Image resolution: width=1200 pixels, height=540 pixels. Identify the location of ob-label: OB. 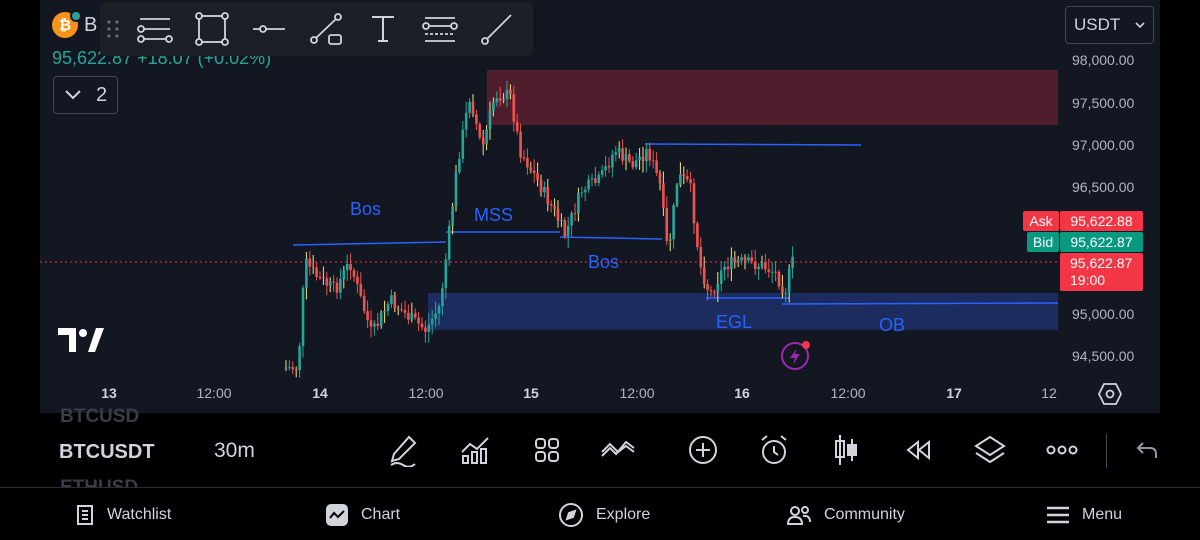
(892, 325).